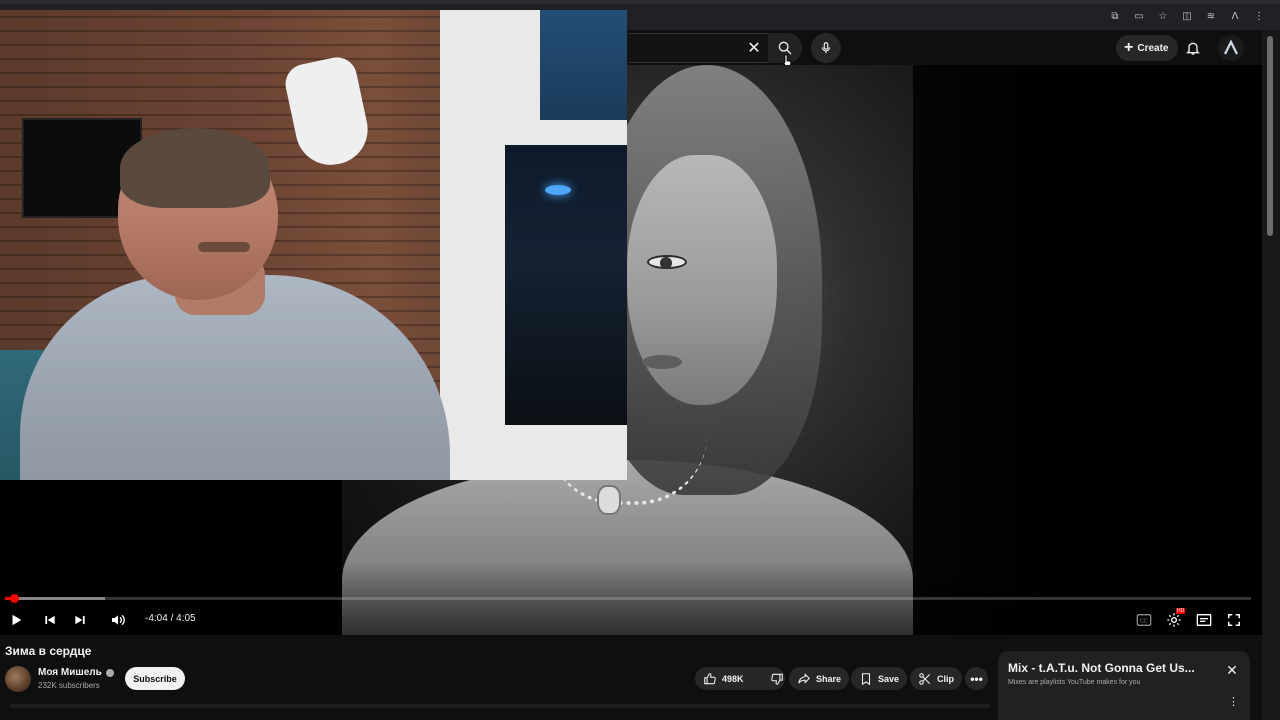 This screenshot has height=720, width=1280. I want to click on captions-button: CC, so click(1144, 620).